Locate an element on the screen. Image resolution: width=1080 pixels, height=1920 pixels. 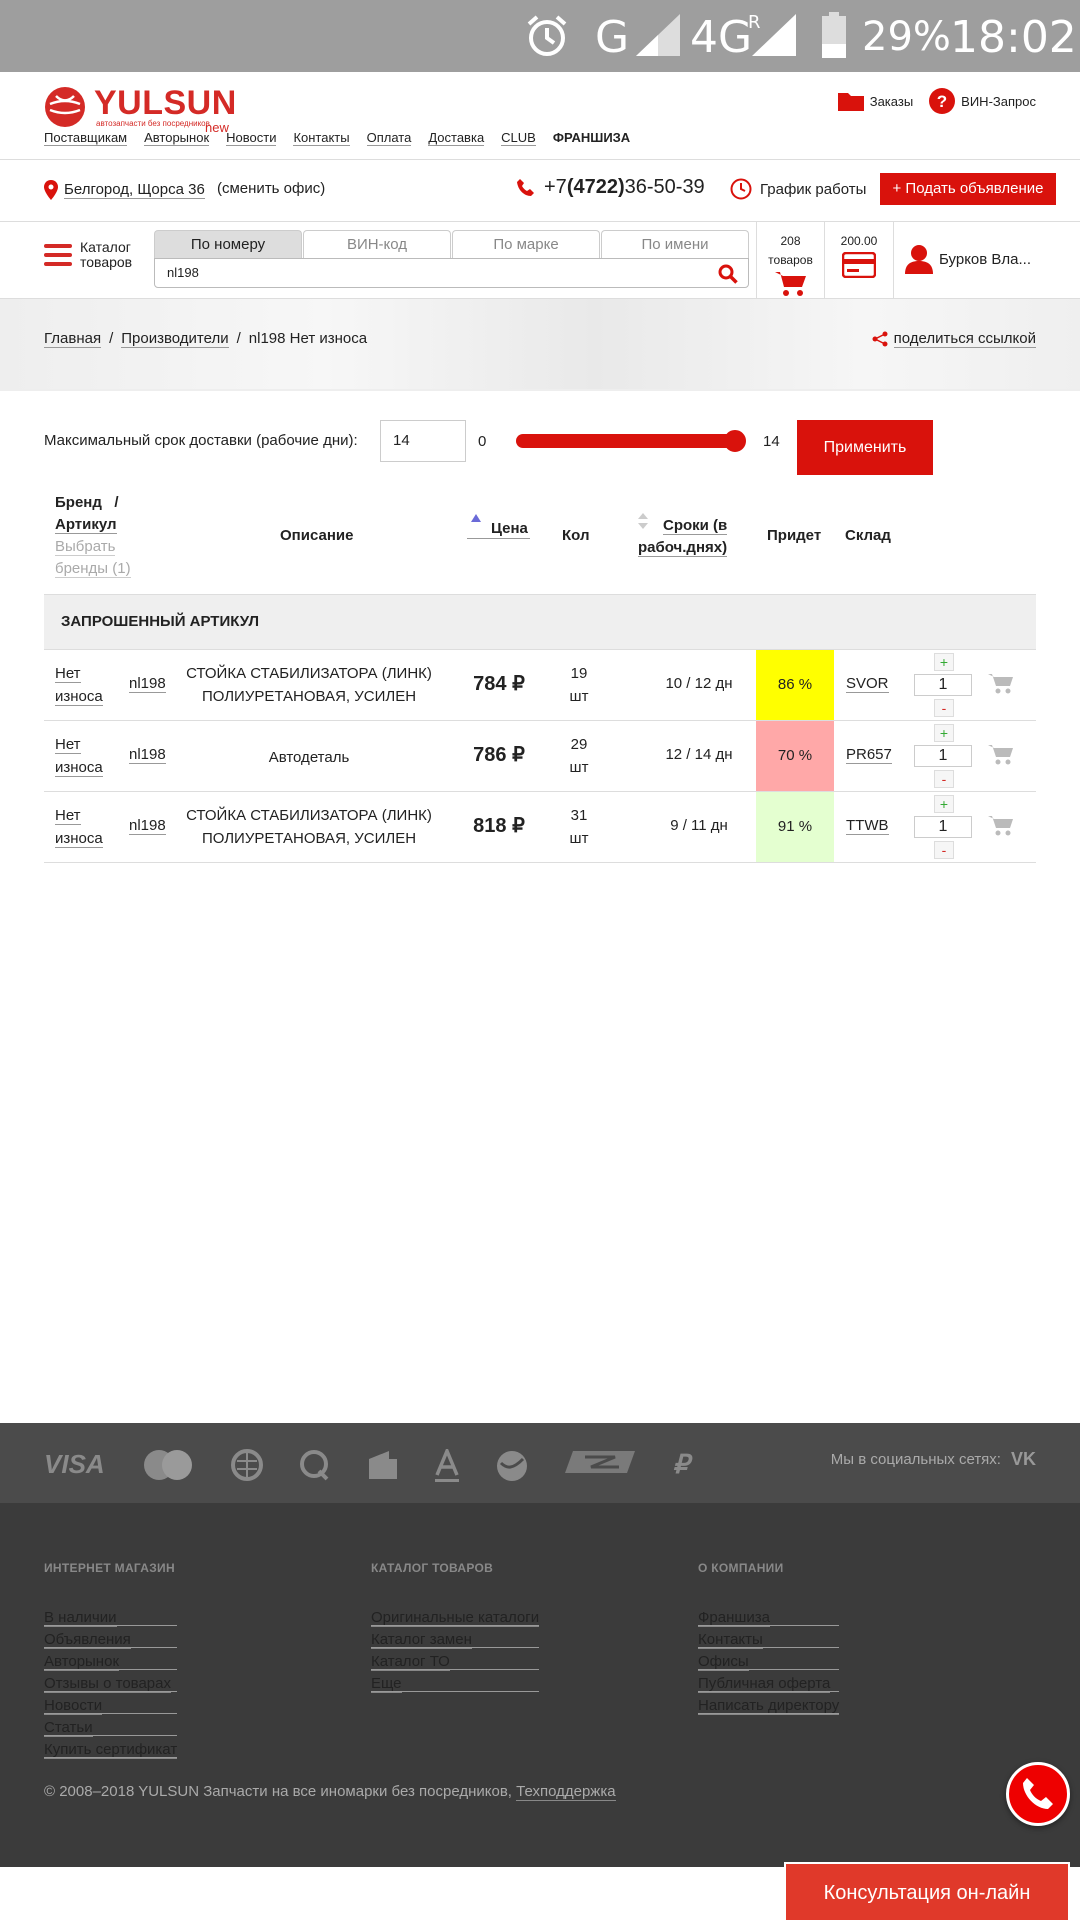
nav-club: CLUB is located at coordinates (518, 138).